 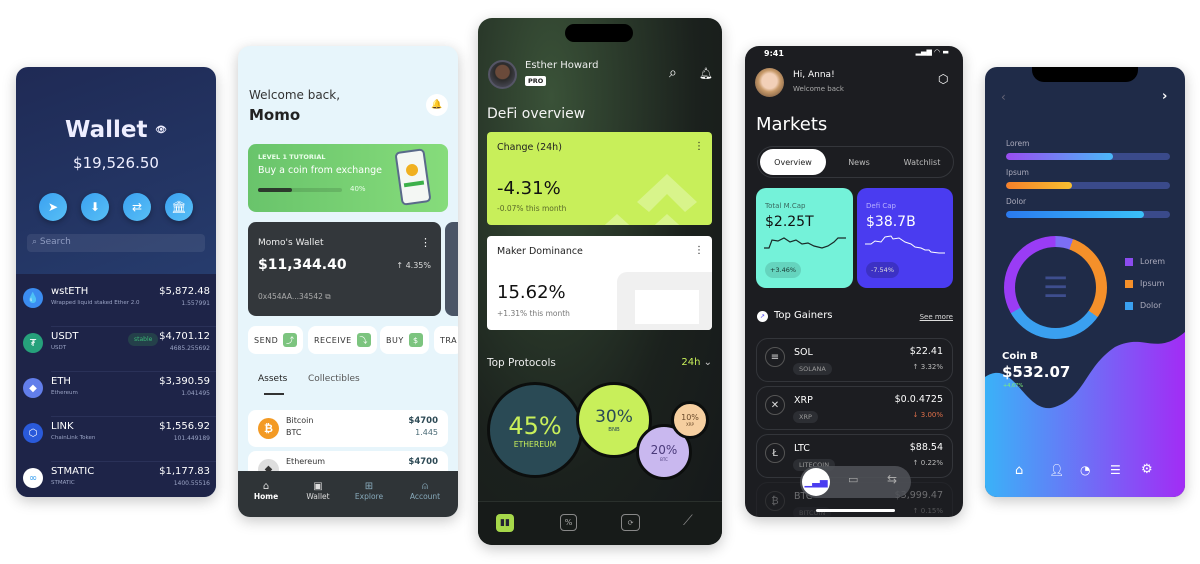 What do you see at coordinates (792, 124) in the screenshot?
I see `page-title: Markets` at bounding box center [792, 124].